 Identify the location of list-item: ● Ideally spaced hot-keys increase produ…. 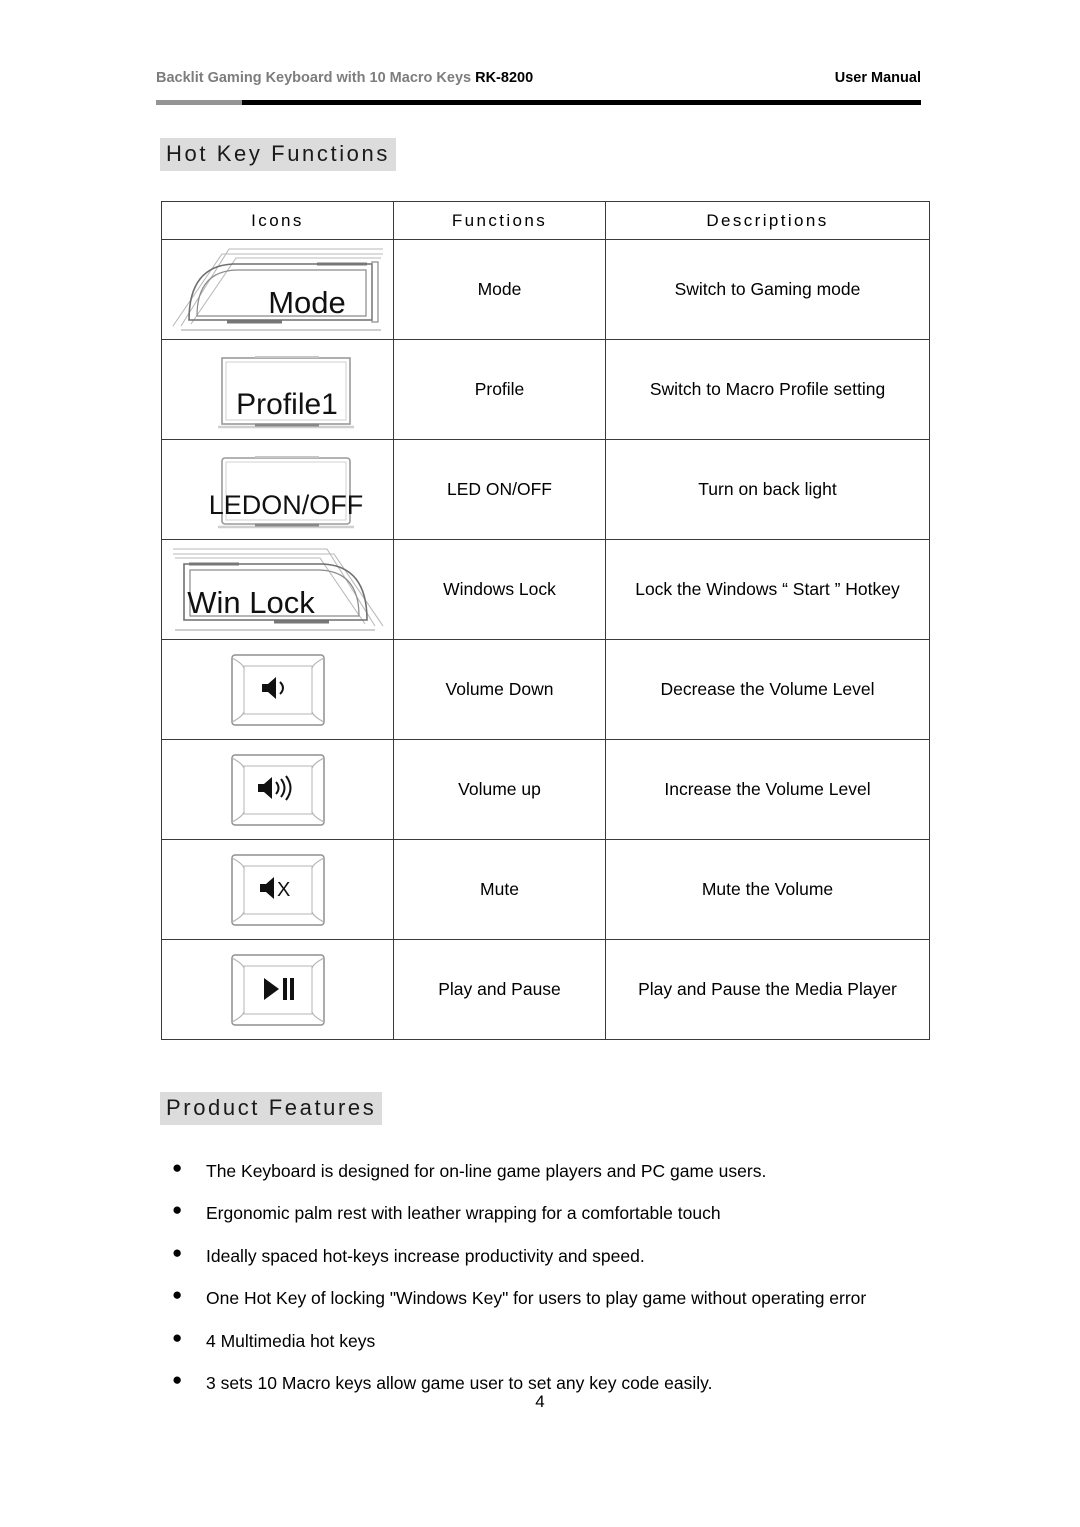
(544, 1256).